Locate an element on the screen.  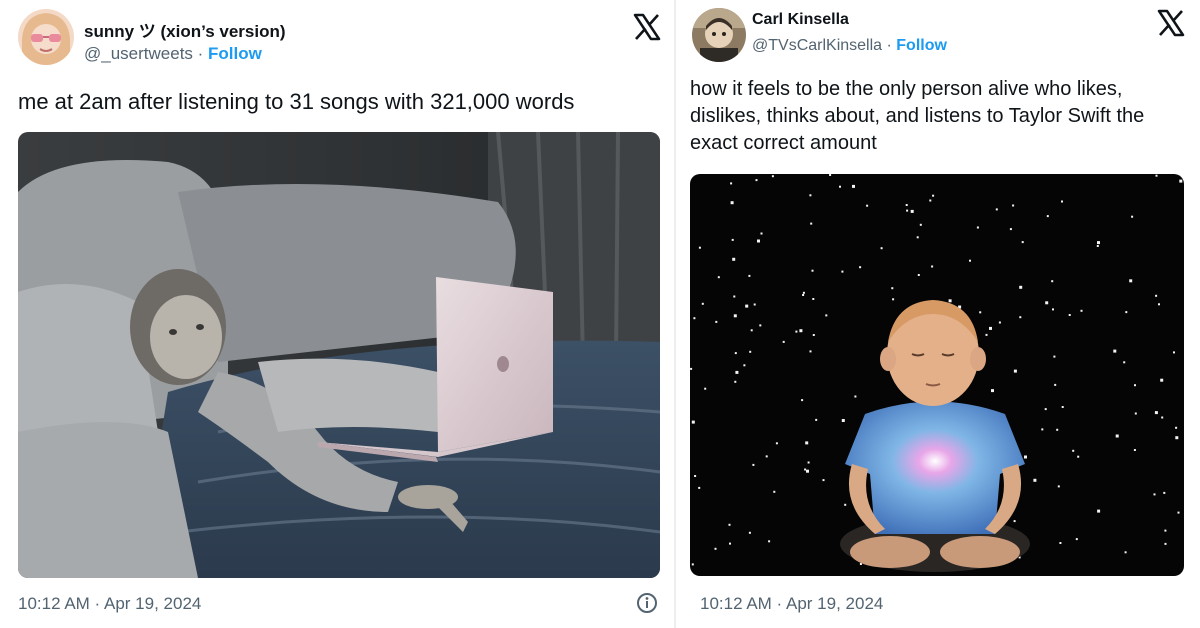
handle-line: @_usertweets · Follow is located at coordinates (173, 54).